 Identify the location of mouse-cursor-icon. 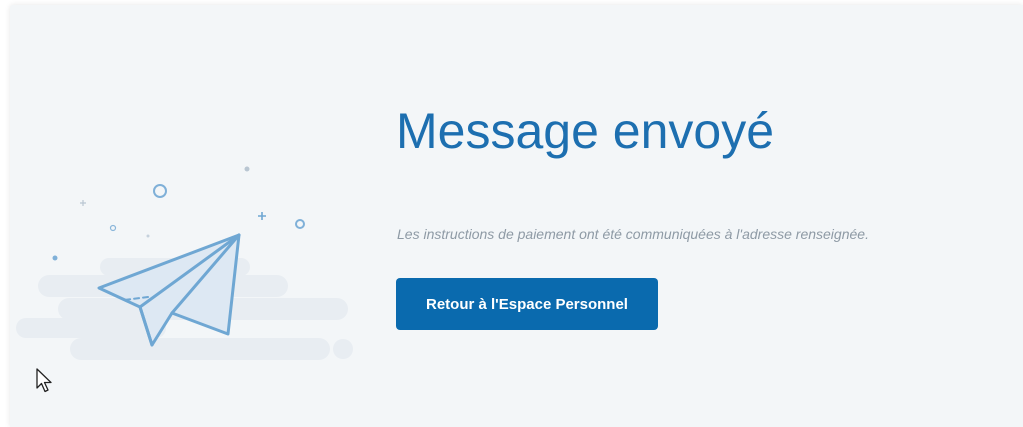
(44, 380).